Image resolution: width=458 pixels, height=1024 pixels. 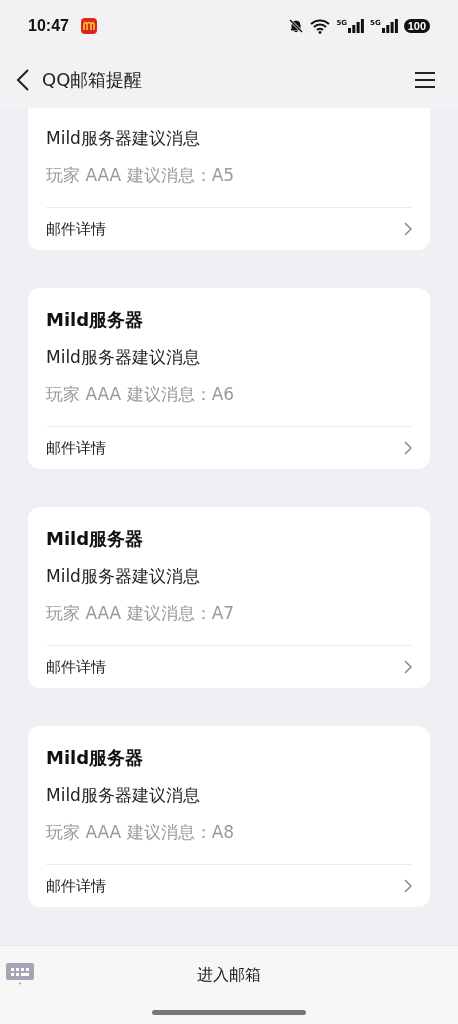 What do you see at coordinates (48, 26) in the screenshot?
I see `clock-time: 10:47` at bounding box center [48, 26].